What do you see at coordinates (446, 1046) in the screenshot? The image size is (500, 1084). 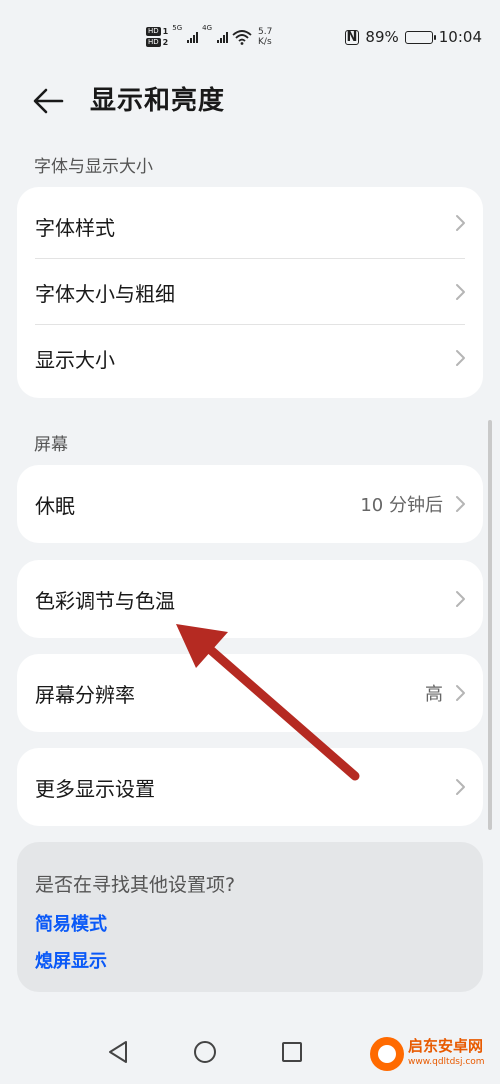 I see `watermark-name: 启东安卓网` at bounding box center [446, 1046].